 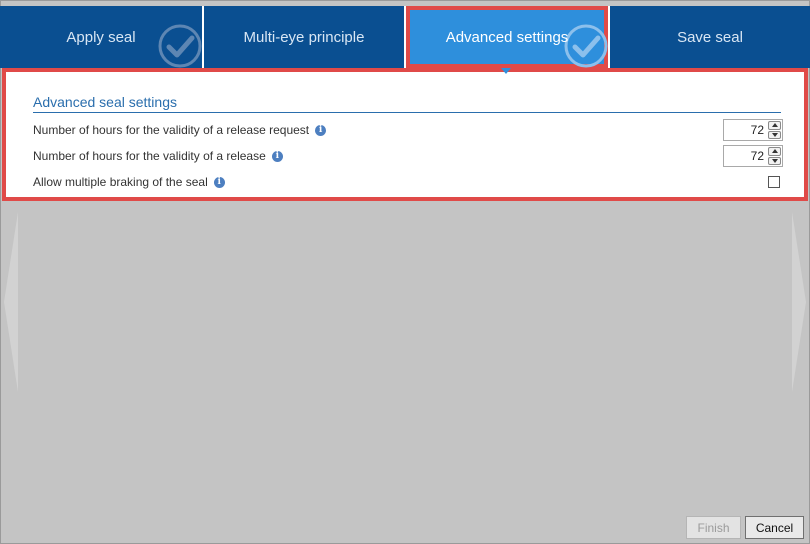 What do you see at coordinates (408, 182) in the screenshot?
I see `setting-row-multiple-breaking: Allow multiple braking of the seal i` at bounding box center [408, 182].